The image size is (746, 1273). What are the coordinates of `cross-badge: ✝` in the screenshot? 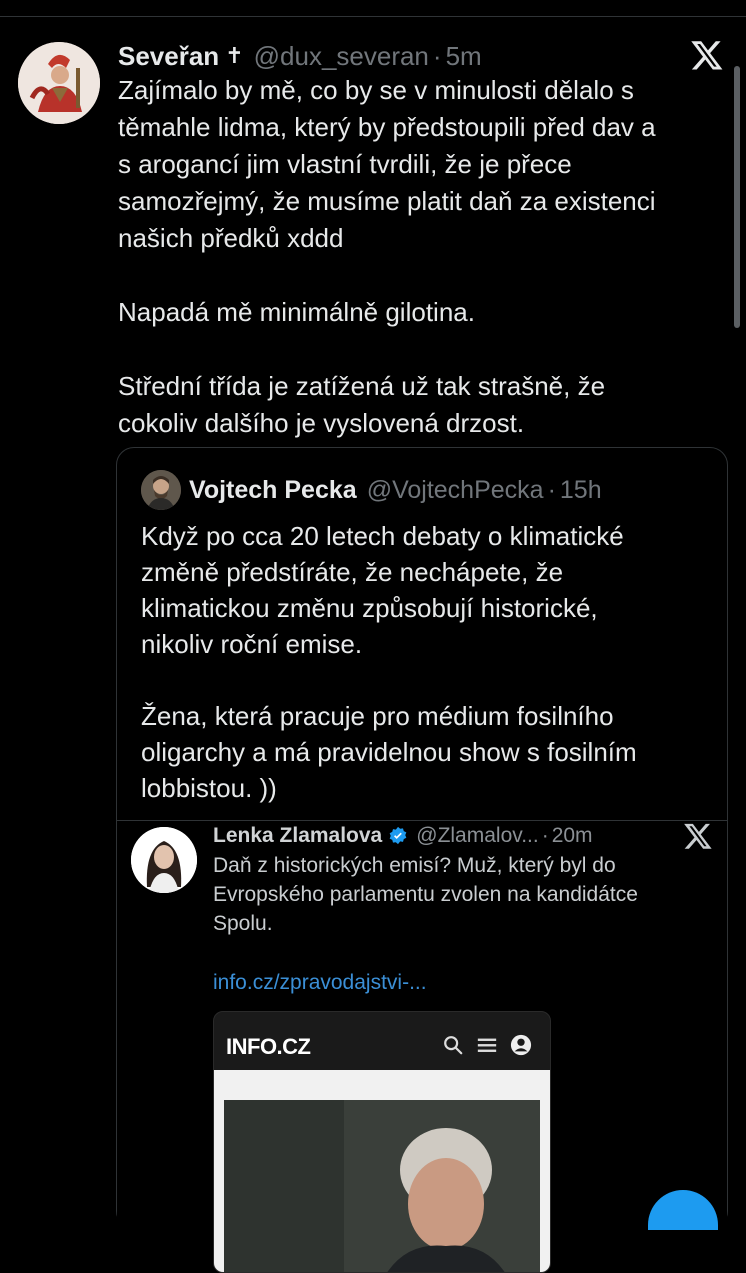 It's located at (234, 55).